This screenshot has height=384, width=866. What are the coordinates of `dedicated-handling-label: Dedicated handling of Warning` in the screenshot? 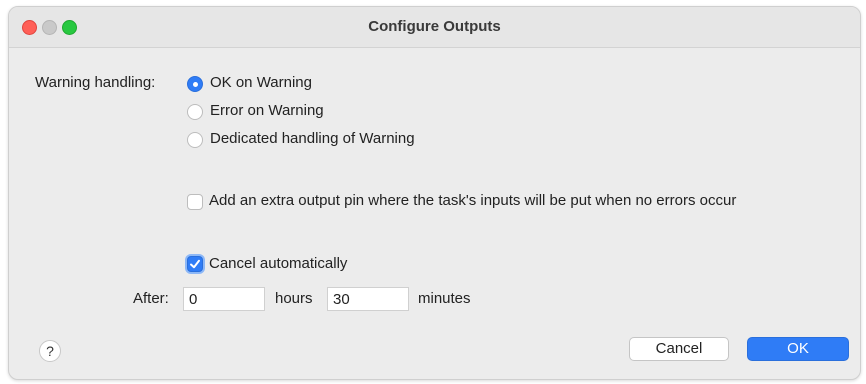 It's located at (312, 138).